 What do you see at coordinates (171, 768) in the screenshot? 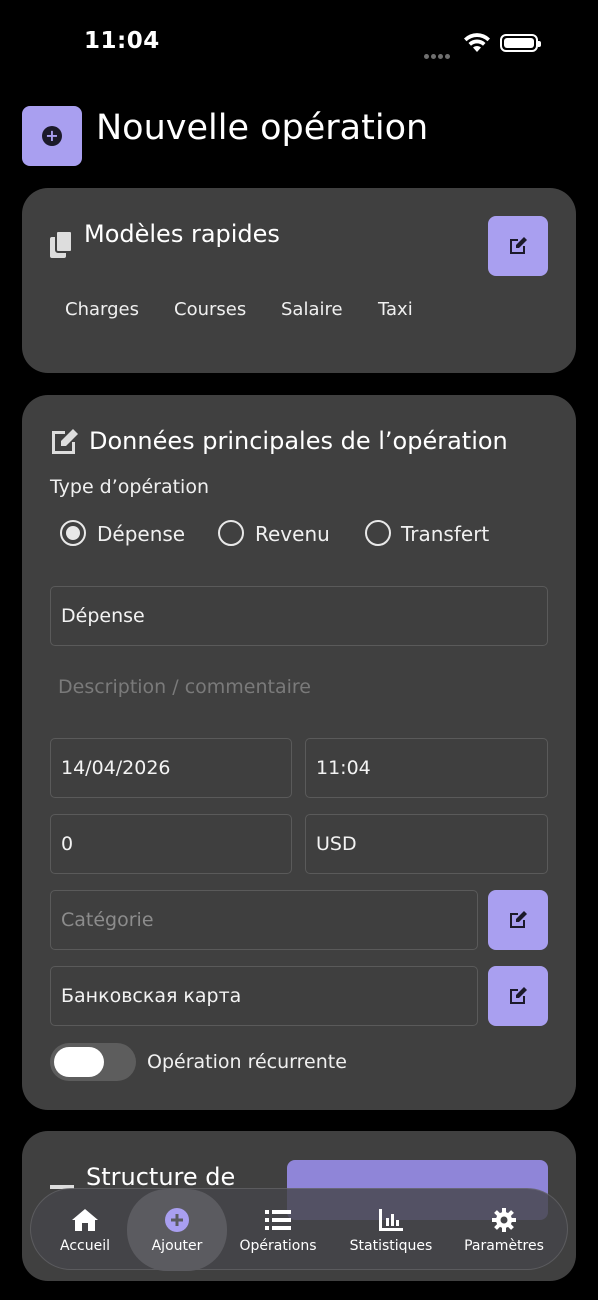
I see `date-field: 14/04/2026` at bounding box center [171, 768].